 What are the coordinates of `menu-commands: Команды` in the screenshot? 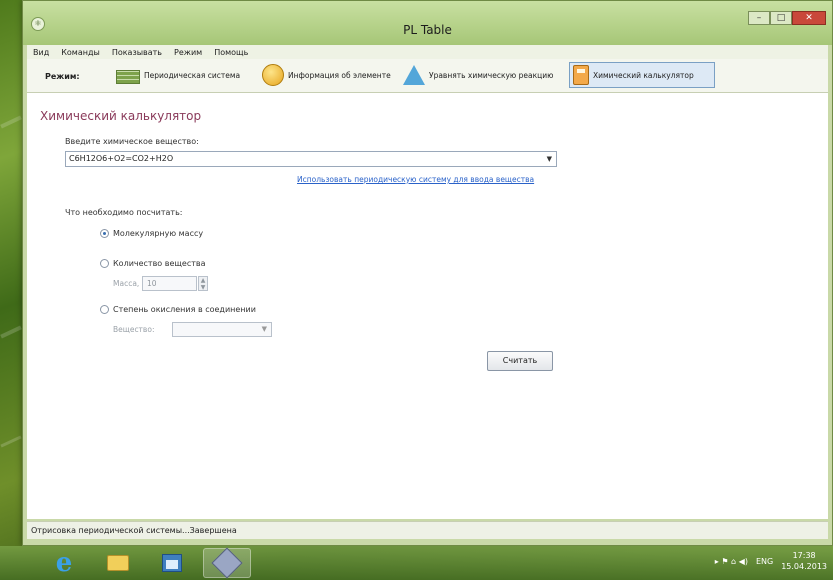 It's located at (80, 52).